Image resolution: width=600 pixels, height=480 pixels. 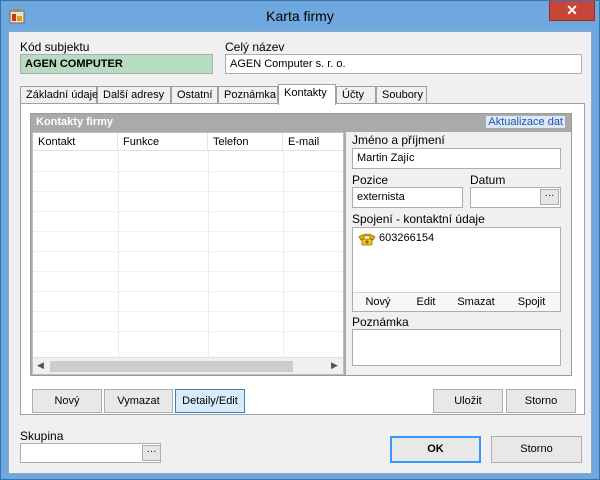 I want to click on tab-accounts: Účty, so click(x=356, y=95).